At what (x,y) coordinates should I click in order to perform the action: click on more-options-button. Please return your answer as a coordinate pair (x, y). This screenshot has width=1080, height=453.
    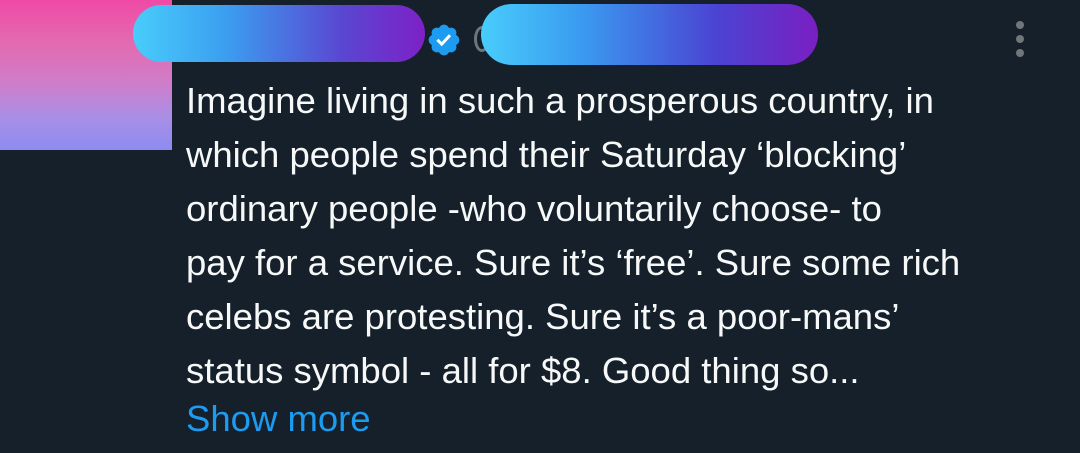
    Looking at the image, I should click on (1020, 39).